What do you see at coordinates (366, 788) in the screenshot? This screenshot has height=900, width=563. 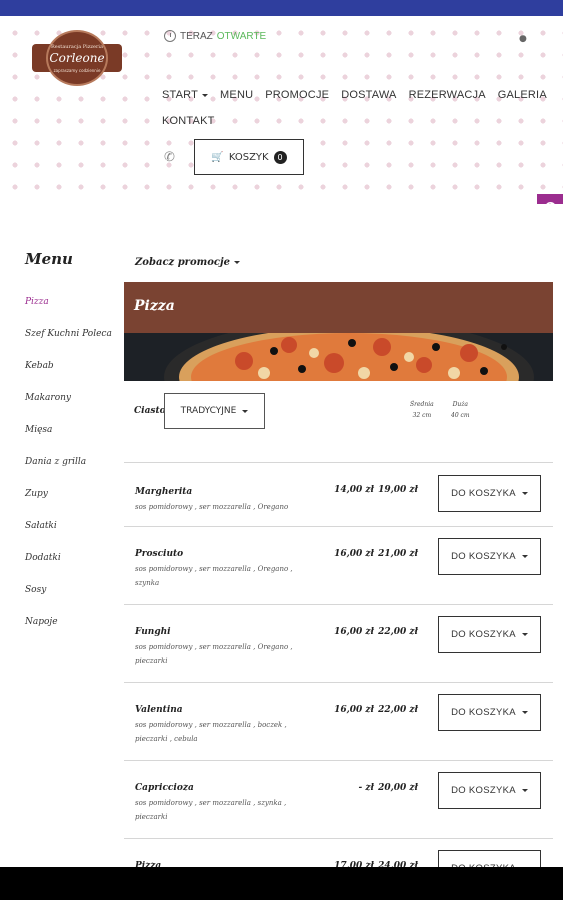 I see `price-medium: - zł` at bounding box center [366, 788].